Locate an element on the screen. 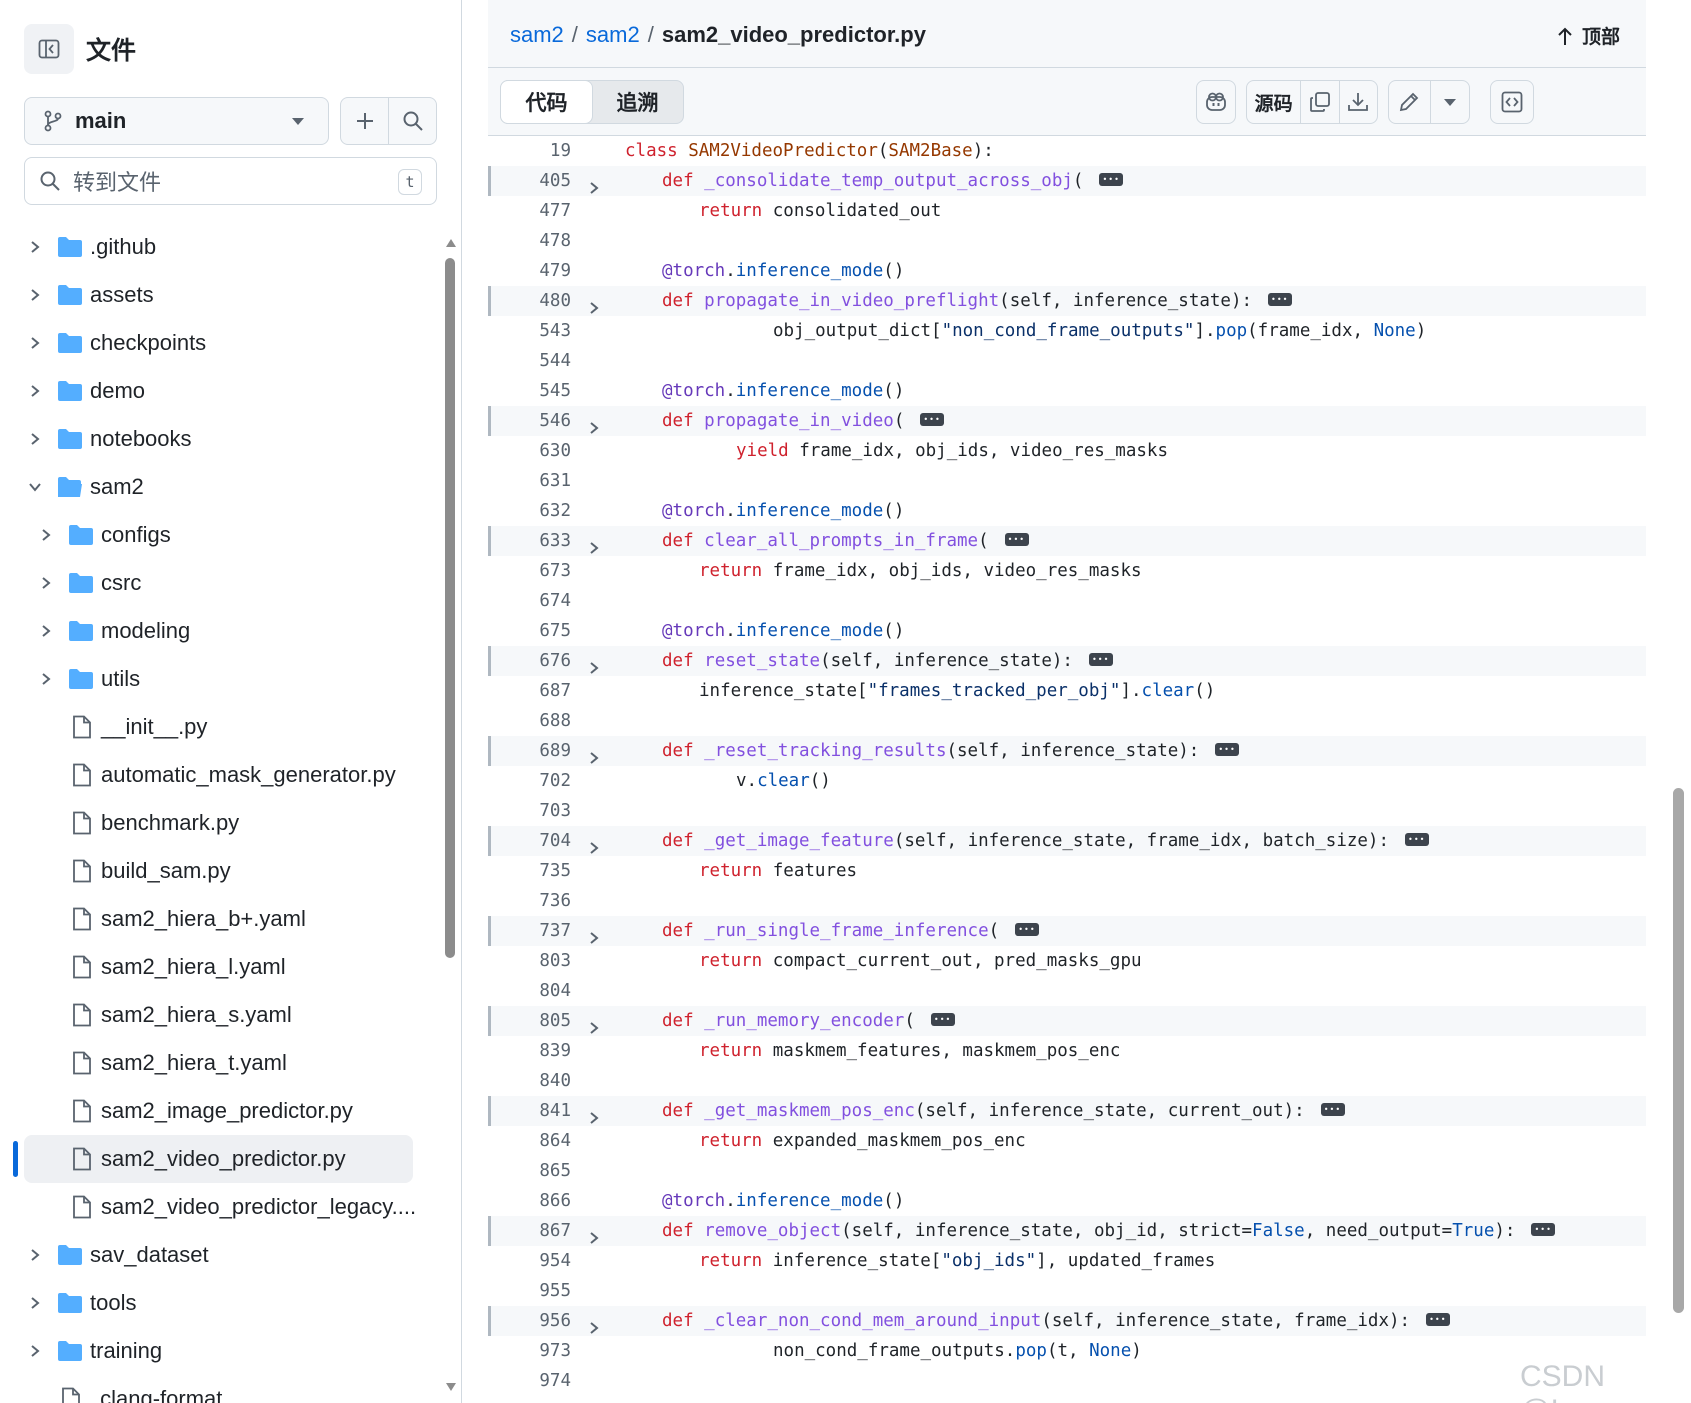 The image size is (1691, 1403). edit-options-dropdown is located at coordinates (1449, 102).